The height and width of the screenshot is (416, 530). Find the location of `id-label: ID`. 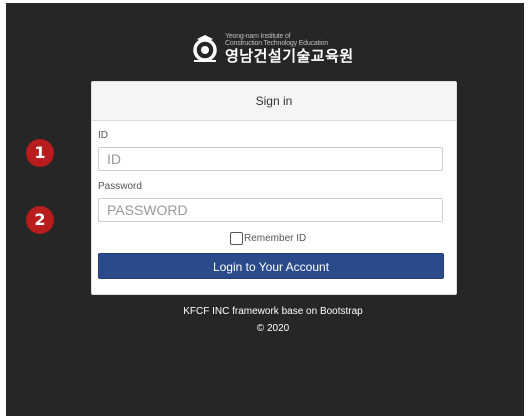

id-label: ID is located at coordinates (103, 135).